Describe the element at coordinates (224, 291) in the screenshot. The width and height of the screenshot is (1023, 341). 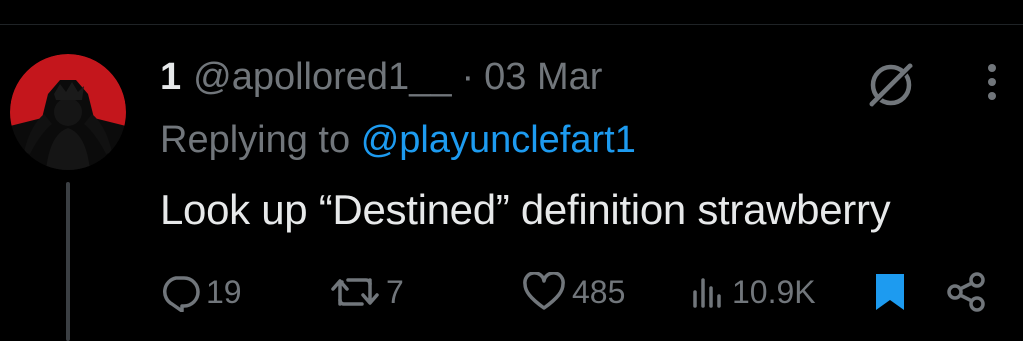
I see `reply-count: 19` at that location.